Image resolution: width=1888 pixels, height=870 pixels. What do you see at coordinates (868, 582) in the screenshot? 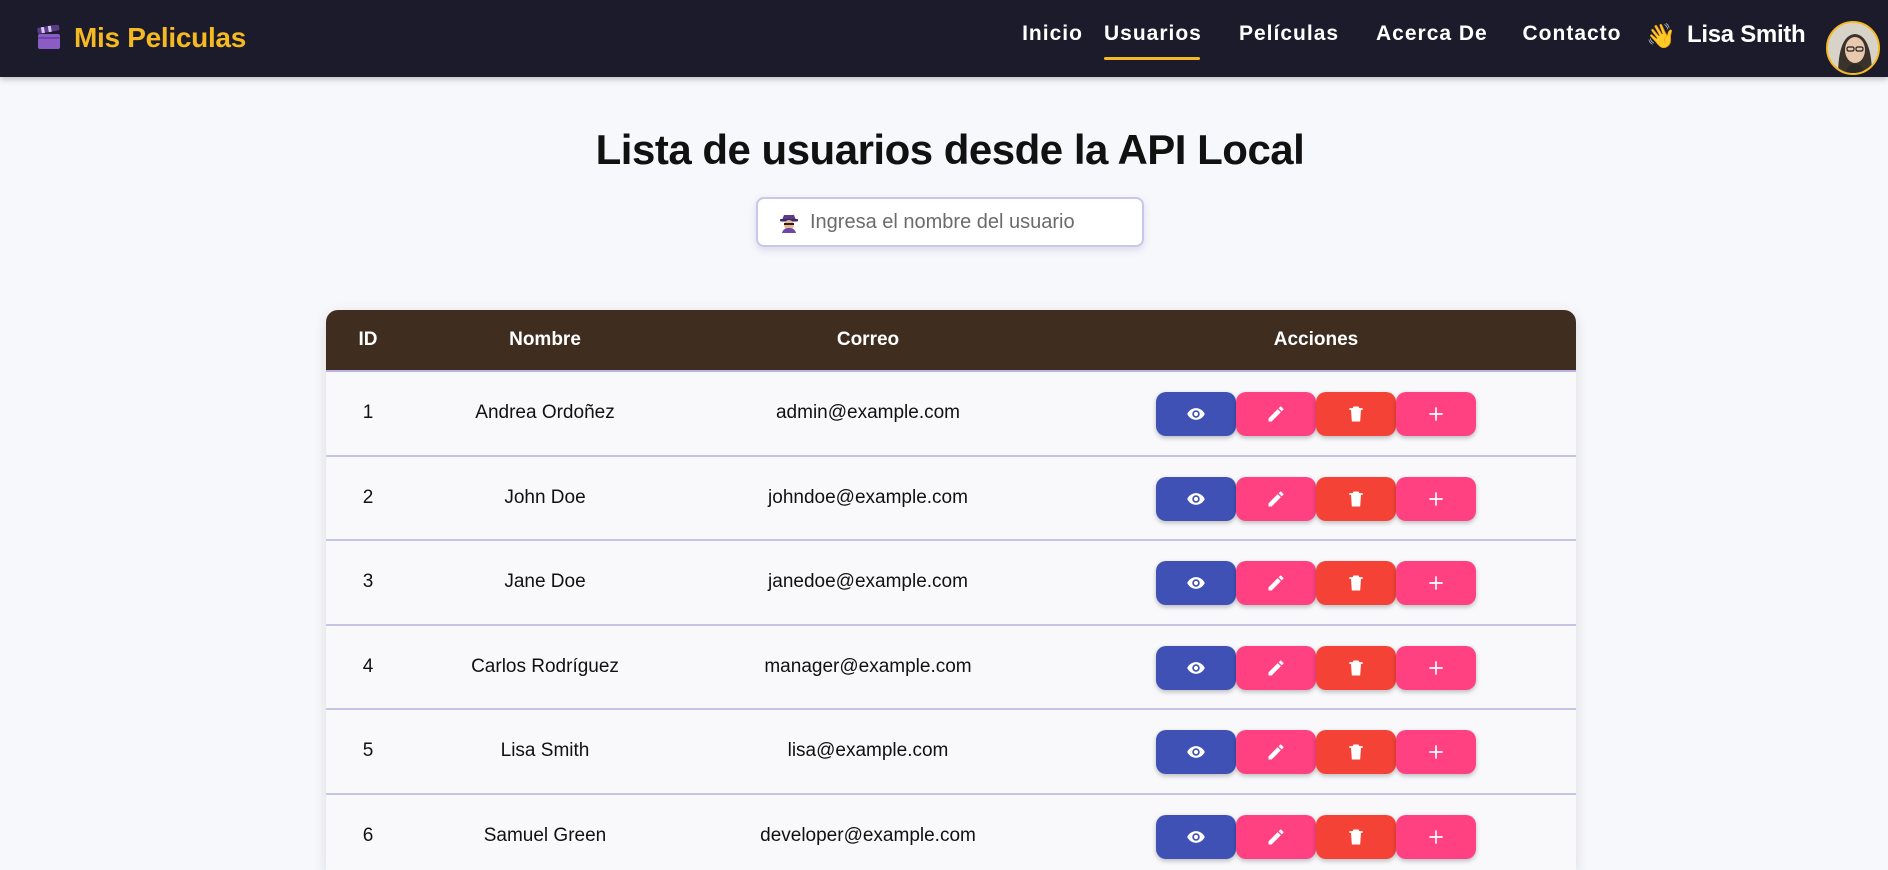
I see `cell-email: janedoe@example.com` at bounding box center [868, 582].